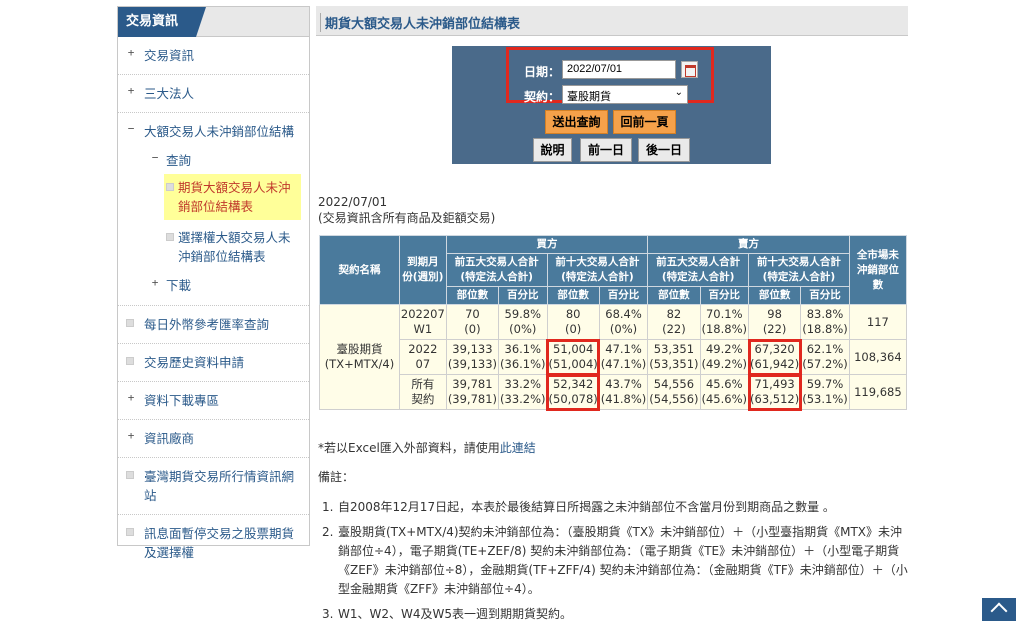 The image size is (1024, 621). Describe the element at coordinates (169, 93) in the screenshot. I see `sidebar-item-label: 三大法人` at that location.